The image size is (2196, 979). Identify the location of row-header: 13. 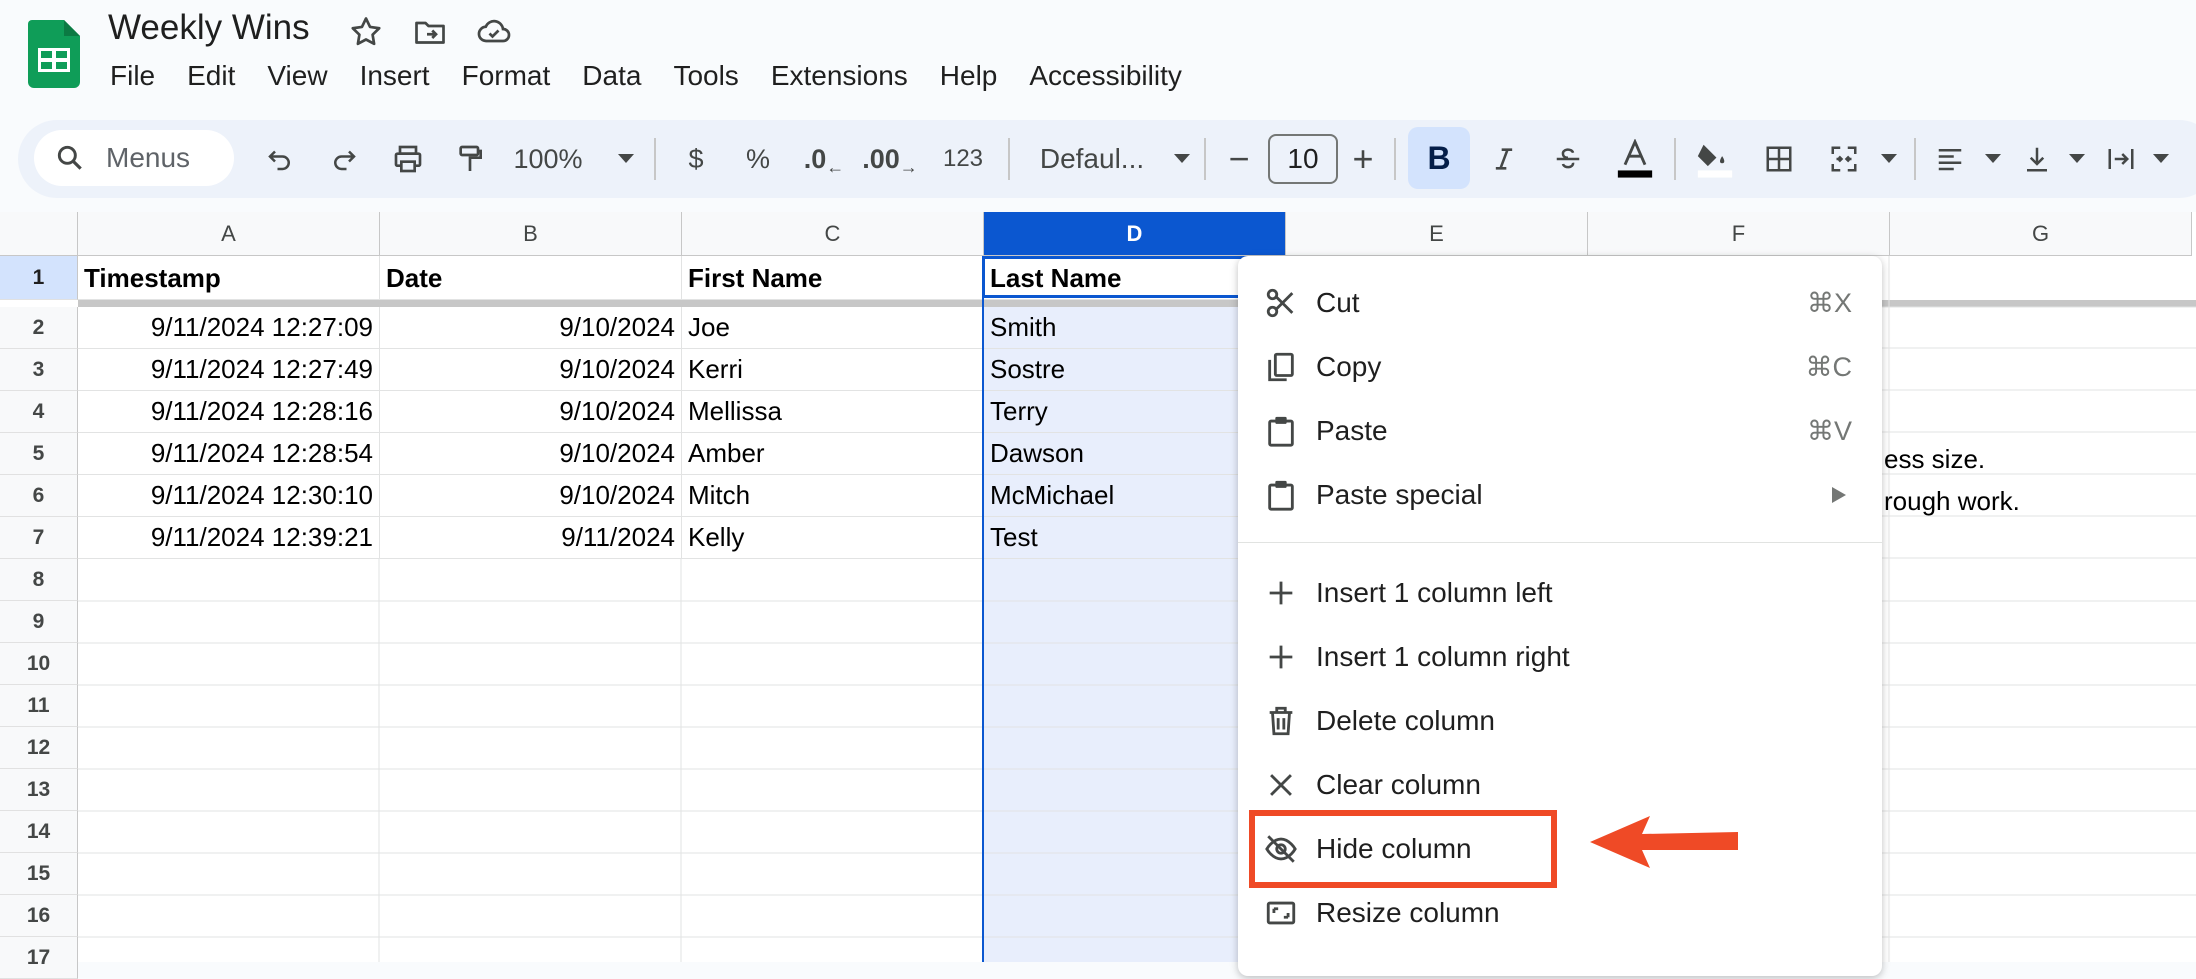
(39, 790).